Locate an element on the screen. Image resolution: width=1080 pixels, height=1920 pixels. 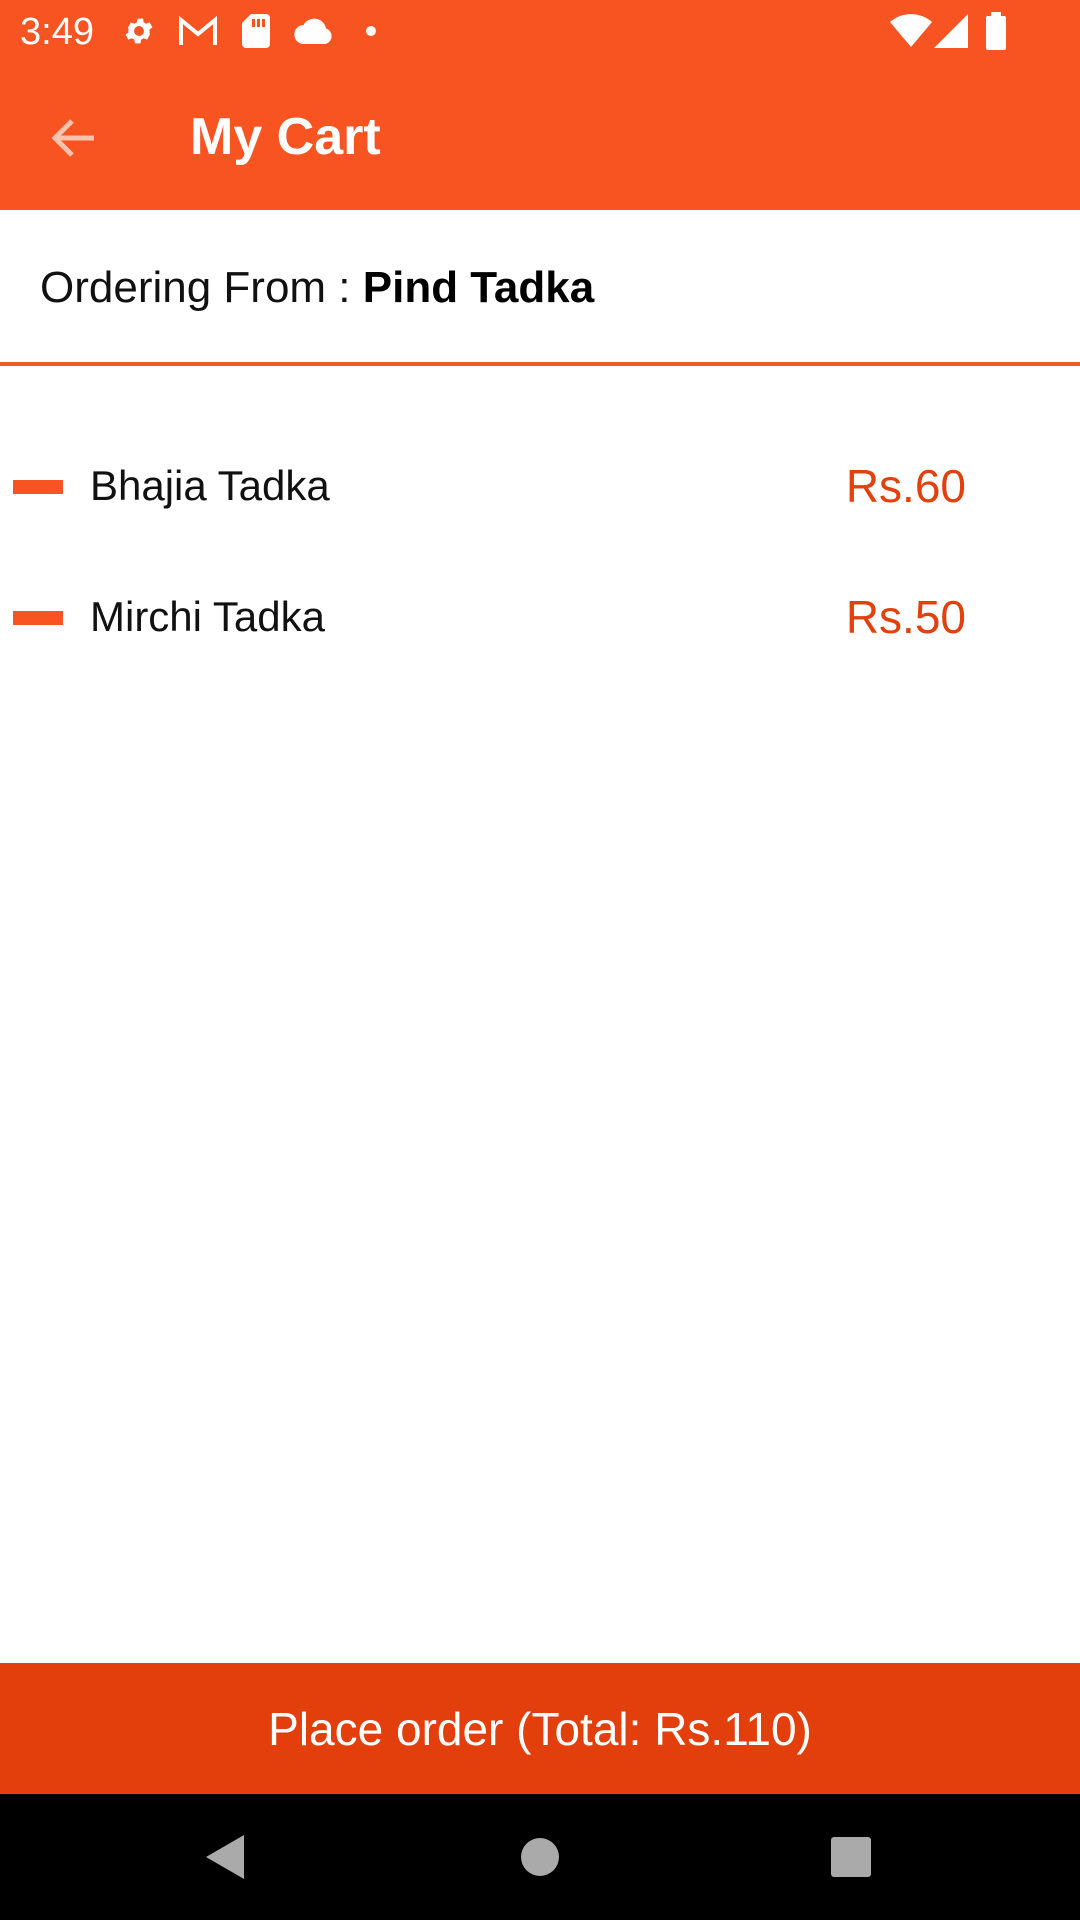
page-title: My Cart is located at coordinates (285, 137).